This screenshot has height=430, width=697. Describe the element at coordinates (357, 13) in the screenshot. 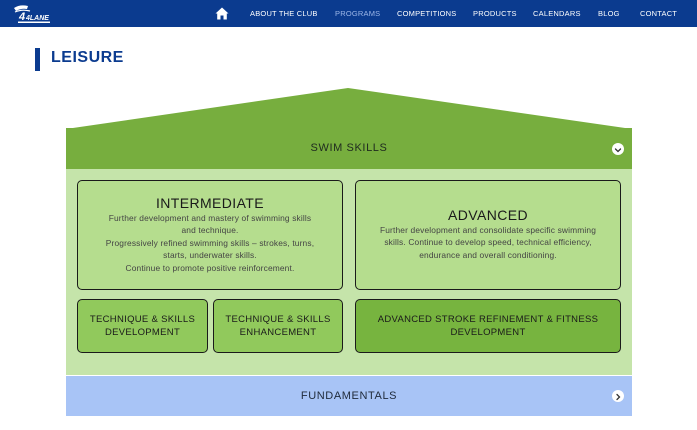

I see `nav-programs: PROGRAMS` at that location.